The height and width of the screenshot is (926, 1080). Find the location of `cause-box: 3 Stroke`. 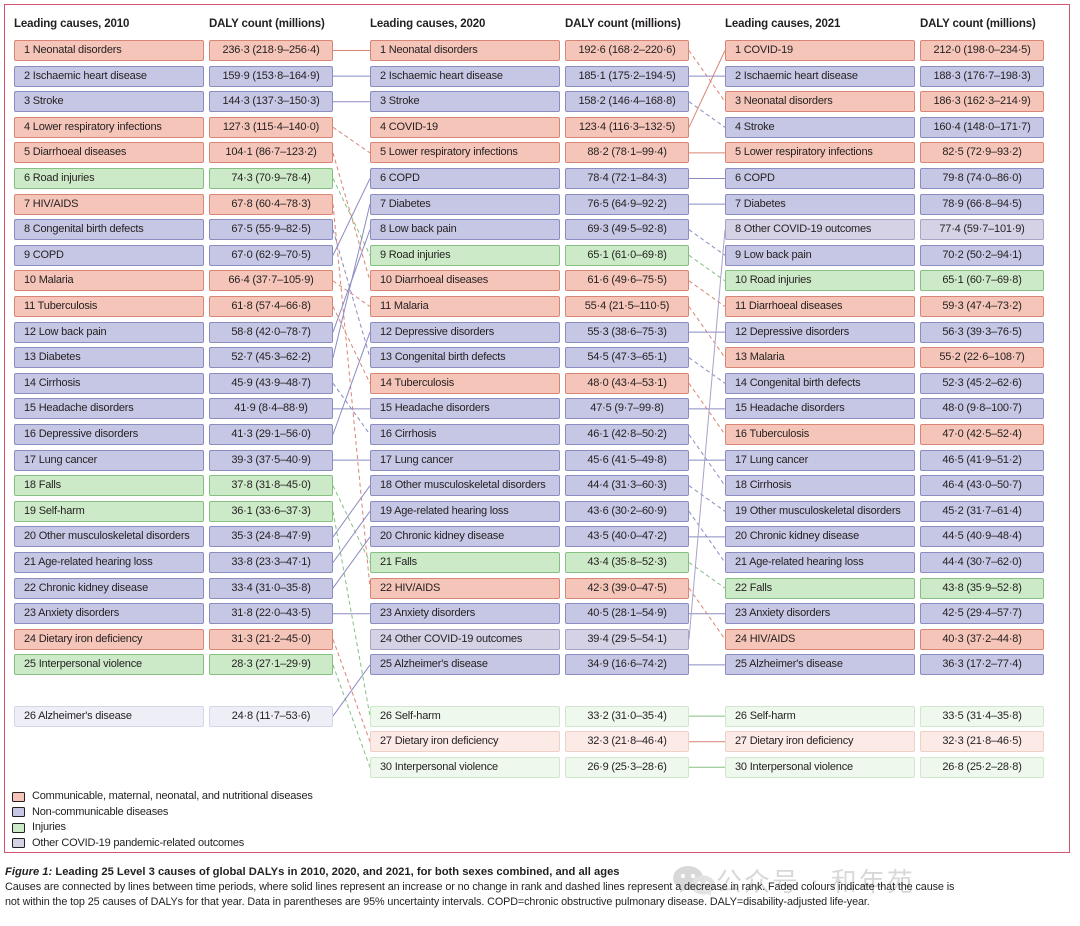

cause-box: 3 Stroke is located at coordinates (465, 102).